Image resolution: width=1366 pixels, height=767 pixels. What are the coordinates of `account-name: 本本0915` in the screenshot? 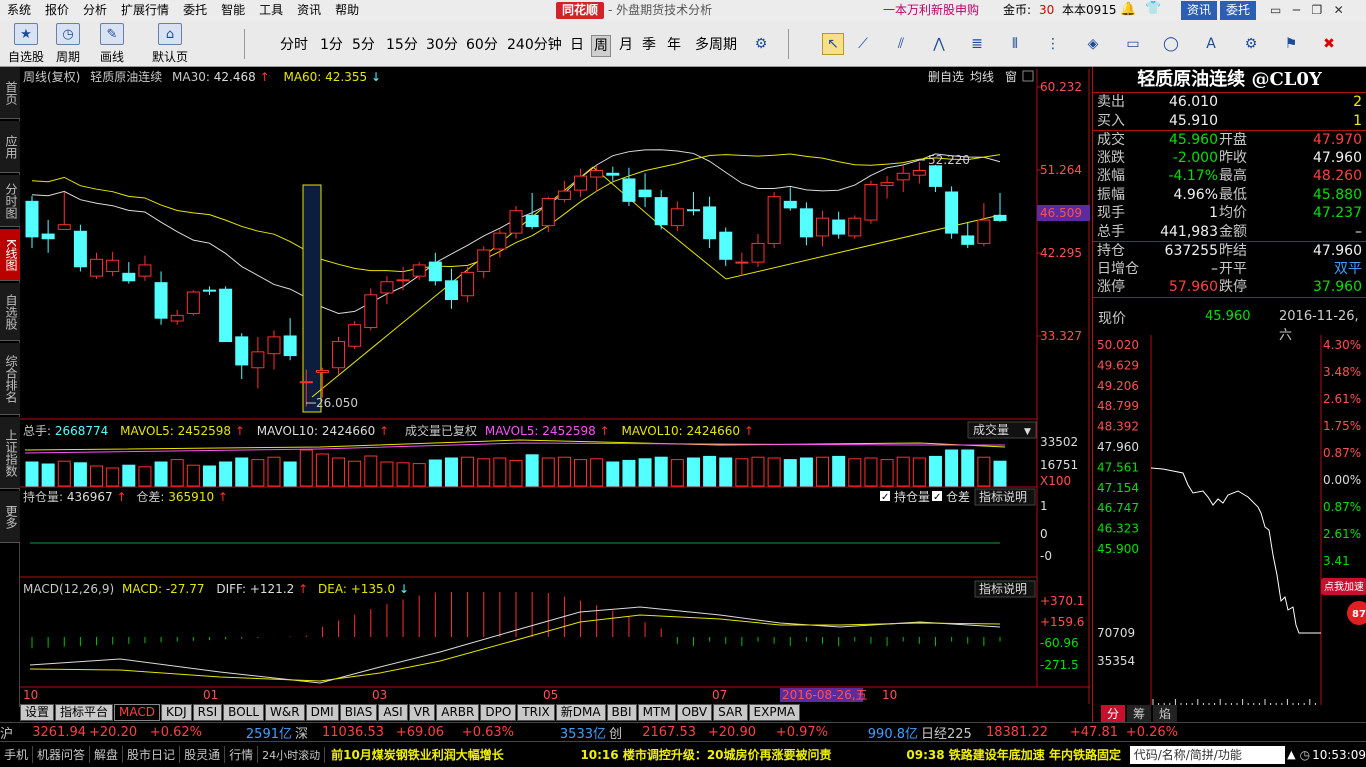 It's located at (1089, 10).